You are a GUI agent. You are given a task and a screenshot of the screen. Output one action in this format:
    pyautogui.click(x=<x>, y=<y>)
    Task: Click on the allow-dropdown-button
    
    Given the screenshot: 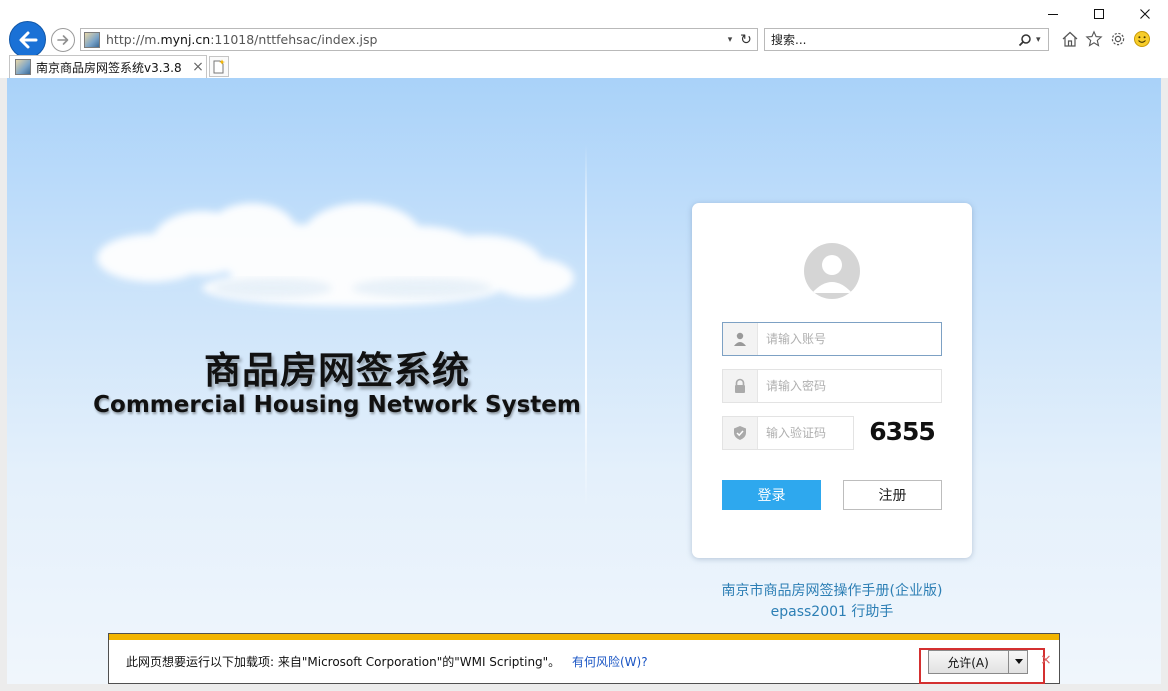 What is the action you would take?
    pyautogui.click(x=1018, y=662)
    